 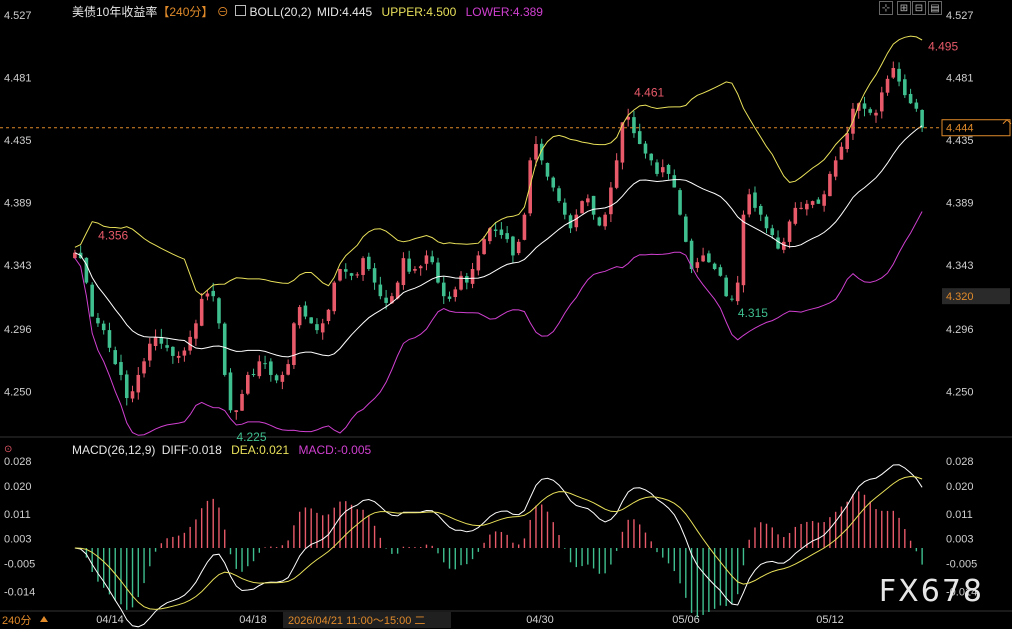 What do you see at coordinates (961, 565) in the screenshot?
I see `macd-tick-right: -0.005` at bounding box center [961, 565].